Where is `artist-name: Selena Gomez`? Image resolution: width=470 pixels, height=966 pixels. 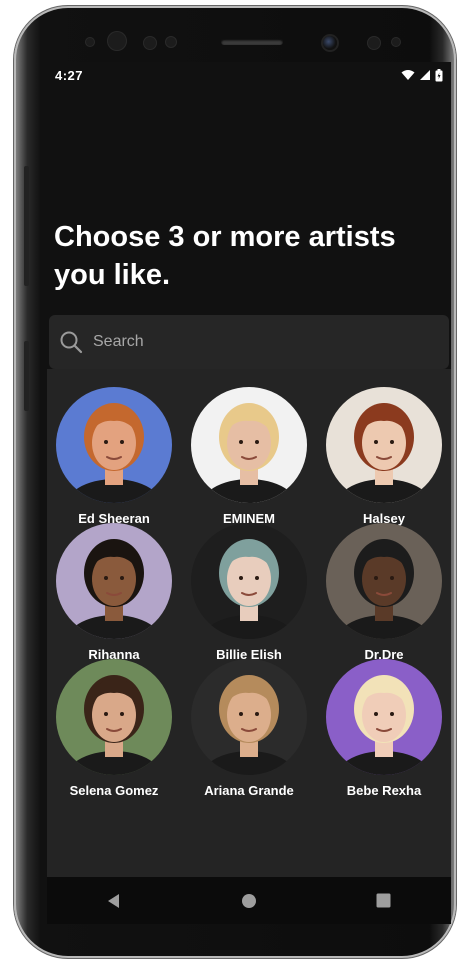
artist-name: Selena Gomez is located at coordinates (114, 790).